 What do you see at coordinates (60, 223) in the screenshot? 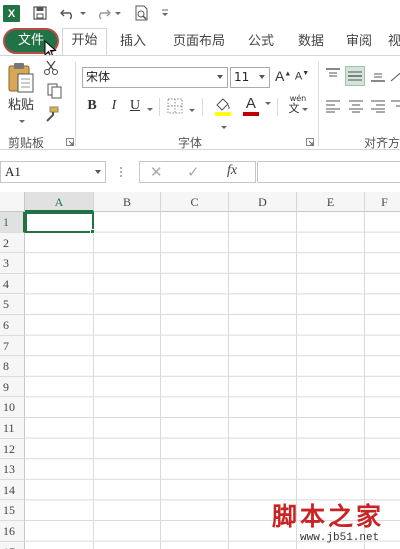
I see `active-cell` at bounding box center [60, 223].